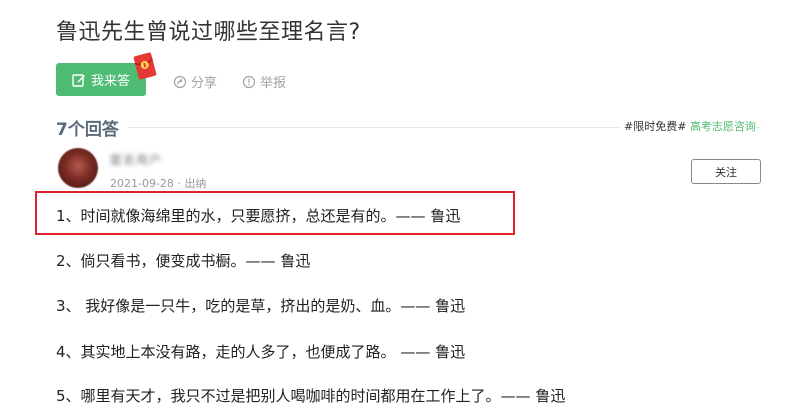  I want to click on answer-line: 4、其实地上本没有路，走的人多了，也便成了路。 —— 鲁迅, so click(261, 352).